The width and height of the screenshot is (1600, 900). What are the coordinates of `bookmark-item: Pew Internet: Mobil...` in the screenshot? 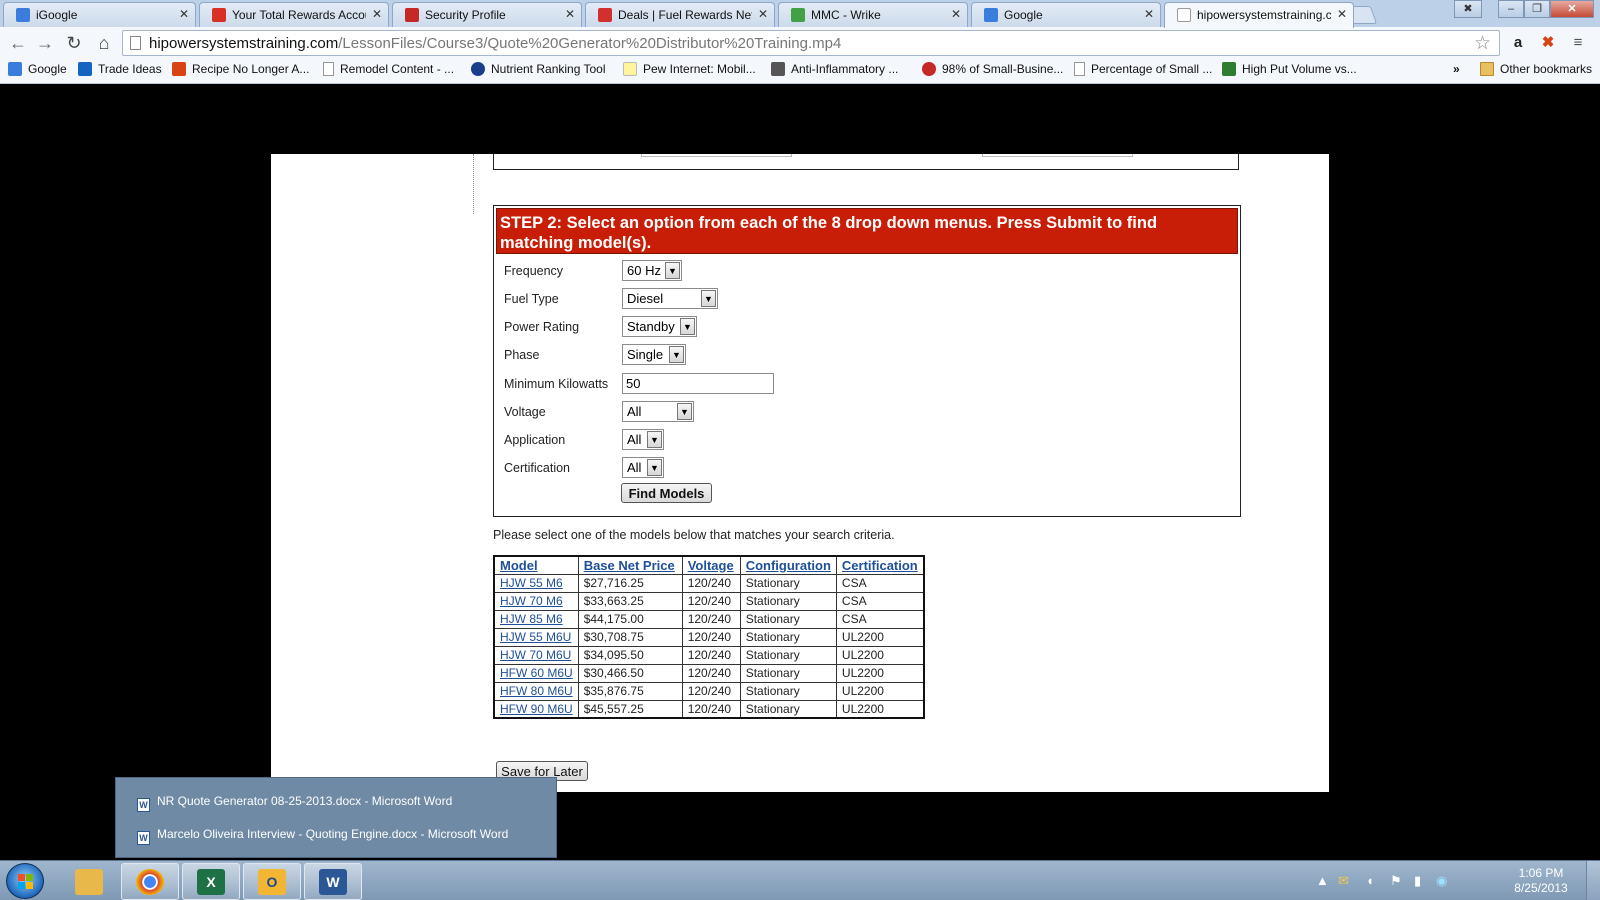 It's located at (689, 71).